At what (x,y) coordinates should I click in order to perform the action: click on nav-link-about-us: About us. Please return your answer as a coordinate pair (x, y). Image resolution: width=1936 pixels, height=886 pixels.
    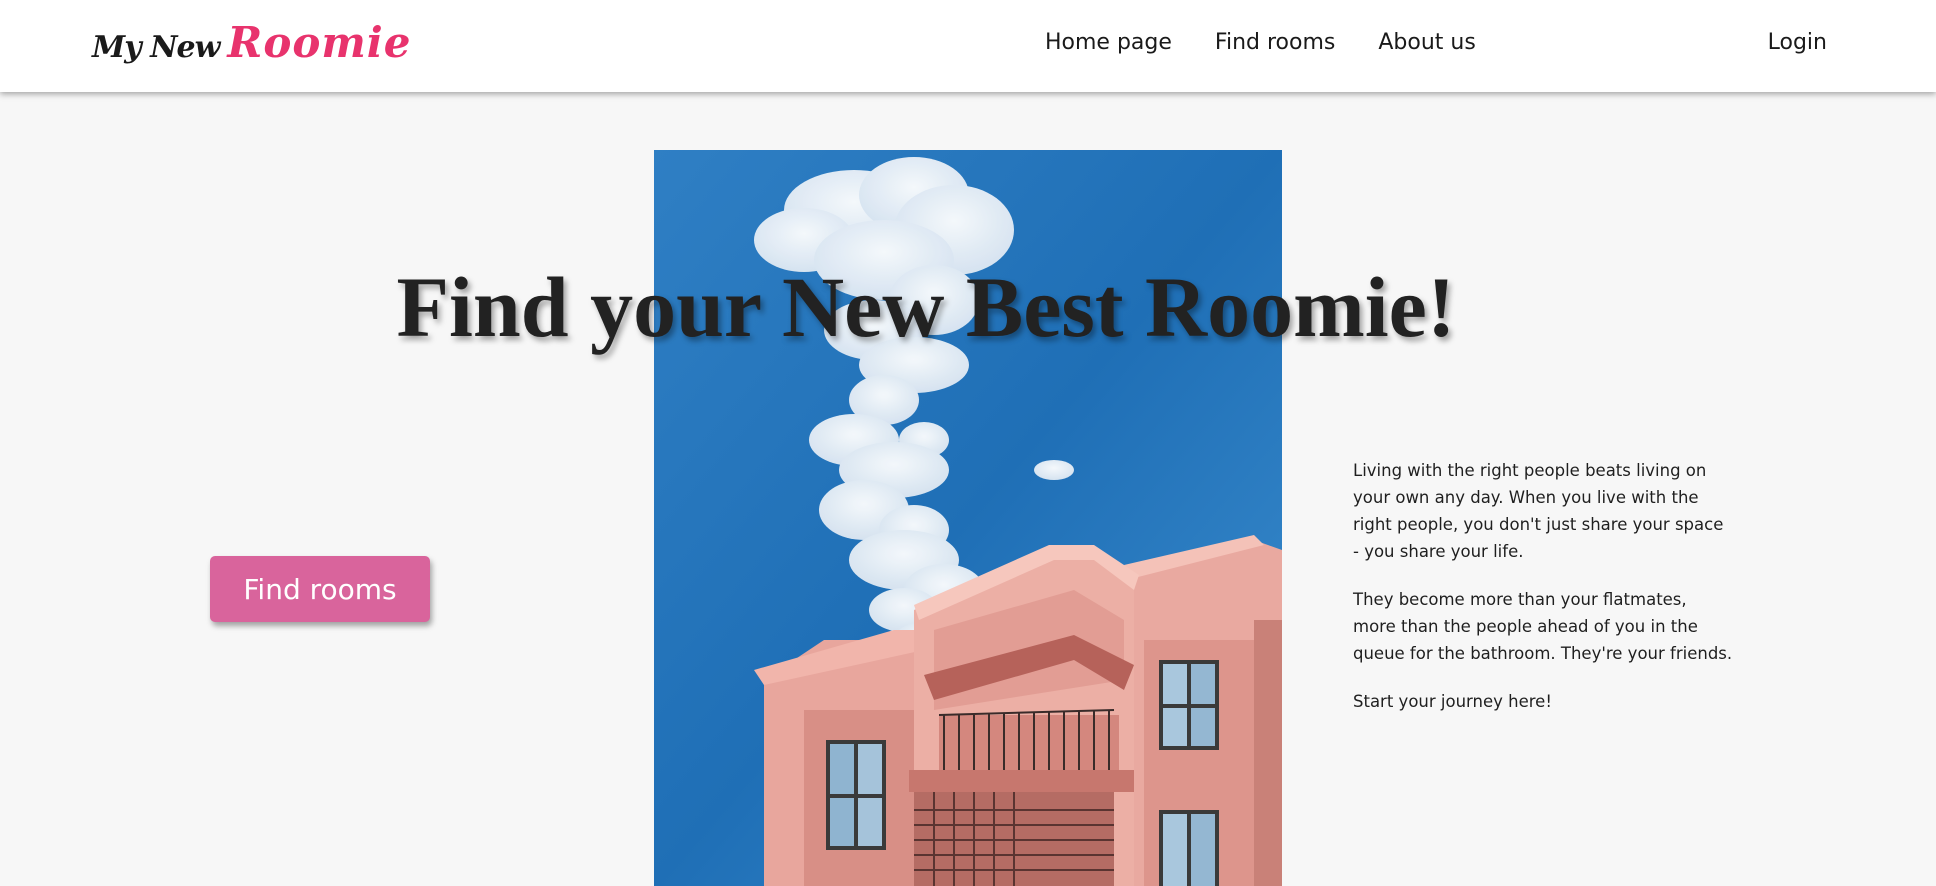
    Looking at the image, I should click on (1426, 42).